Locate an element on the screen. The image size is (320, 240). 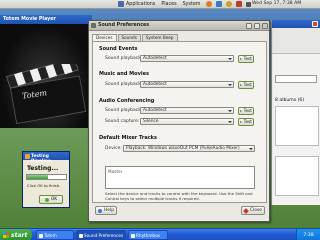
system-menu-label: System is located at coordinates (191, 4).